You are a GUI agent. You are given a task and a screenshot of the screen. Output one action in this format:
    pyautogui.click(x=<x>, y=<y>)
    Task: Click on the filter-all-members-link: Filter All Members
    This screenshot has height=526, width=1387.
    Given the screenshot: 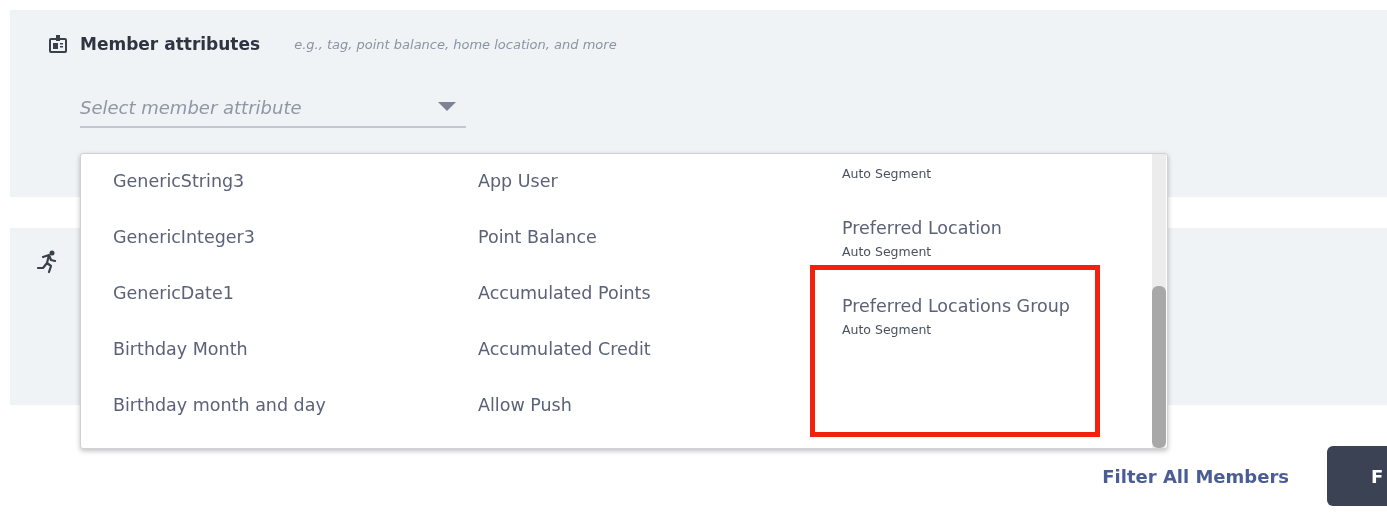 What is the action you would take?
    pyautogui.click(x=1195, y=476)
    